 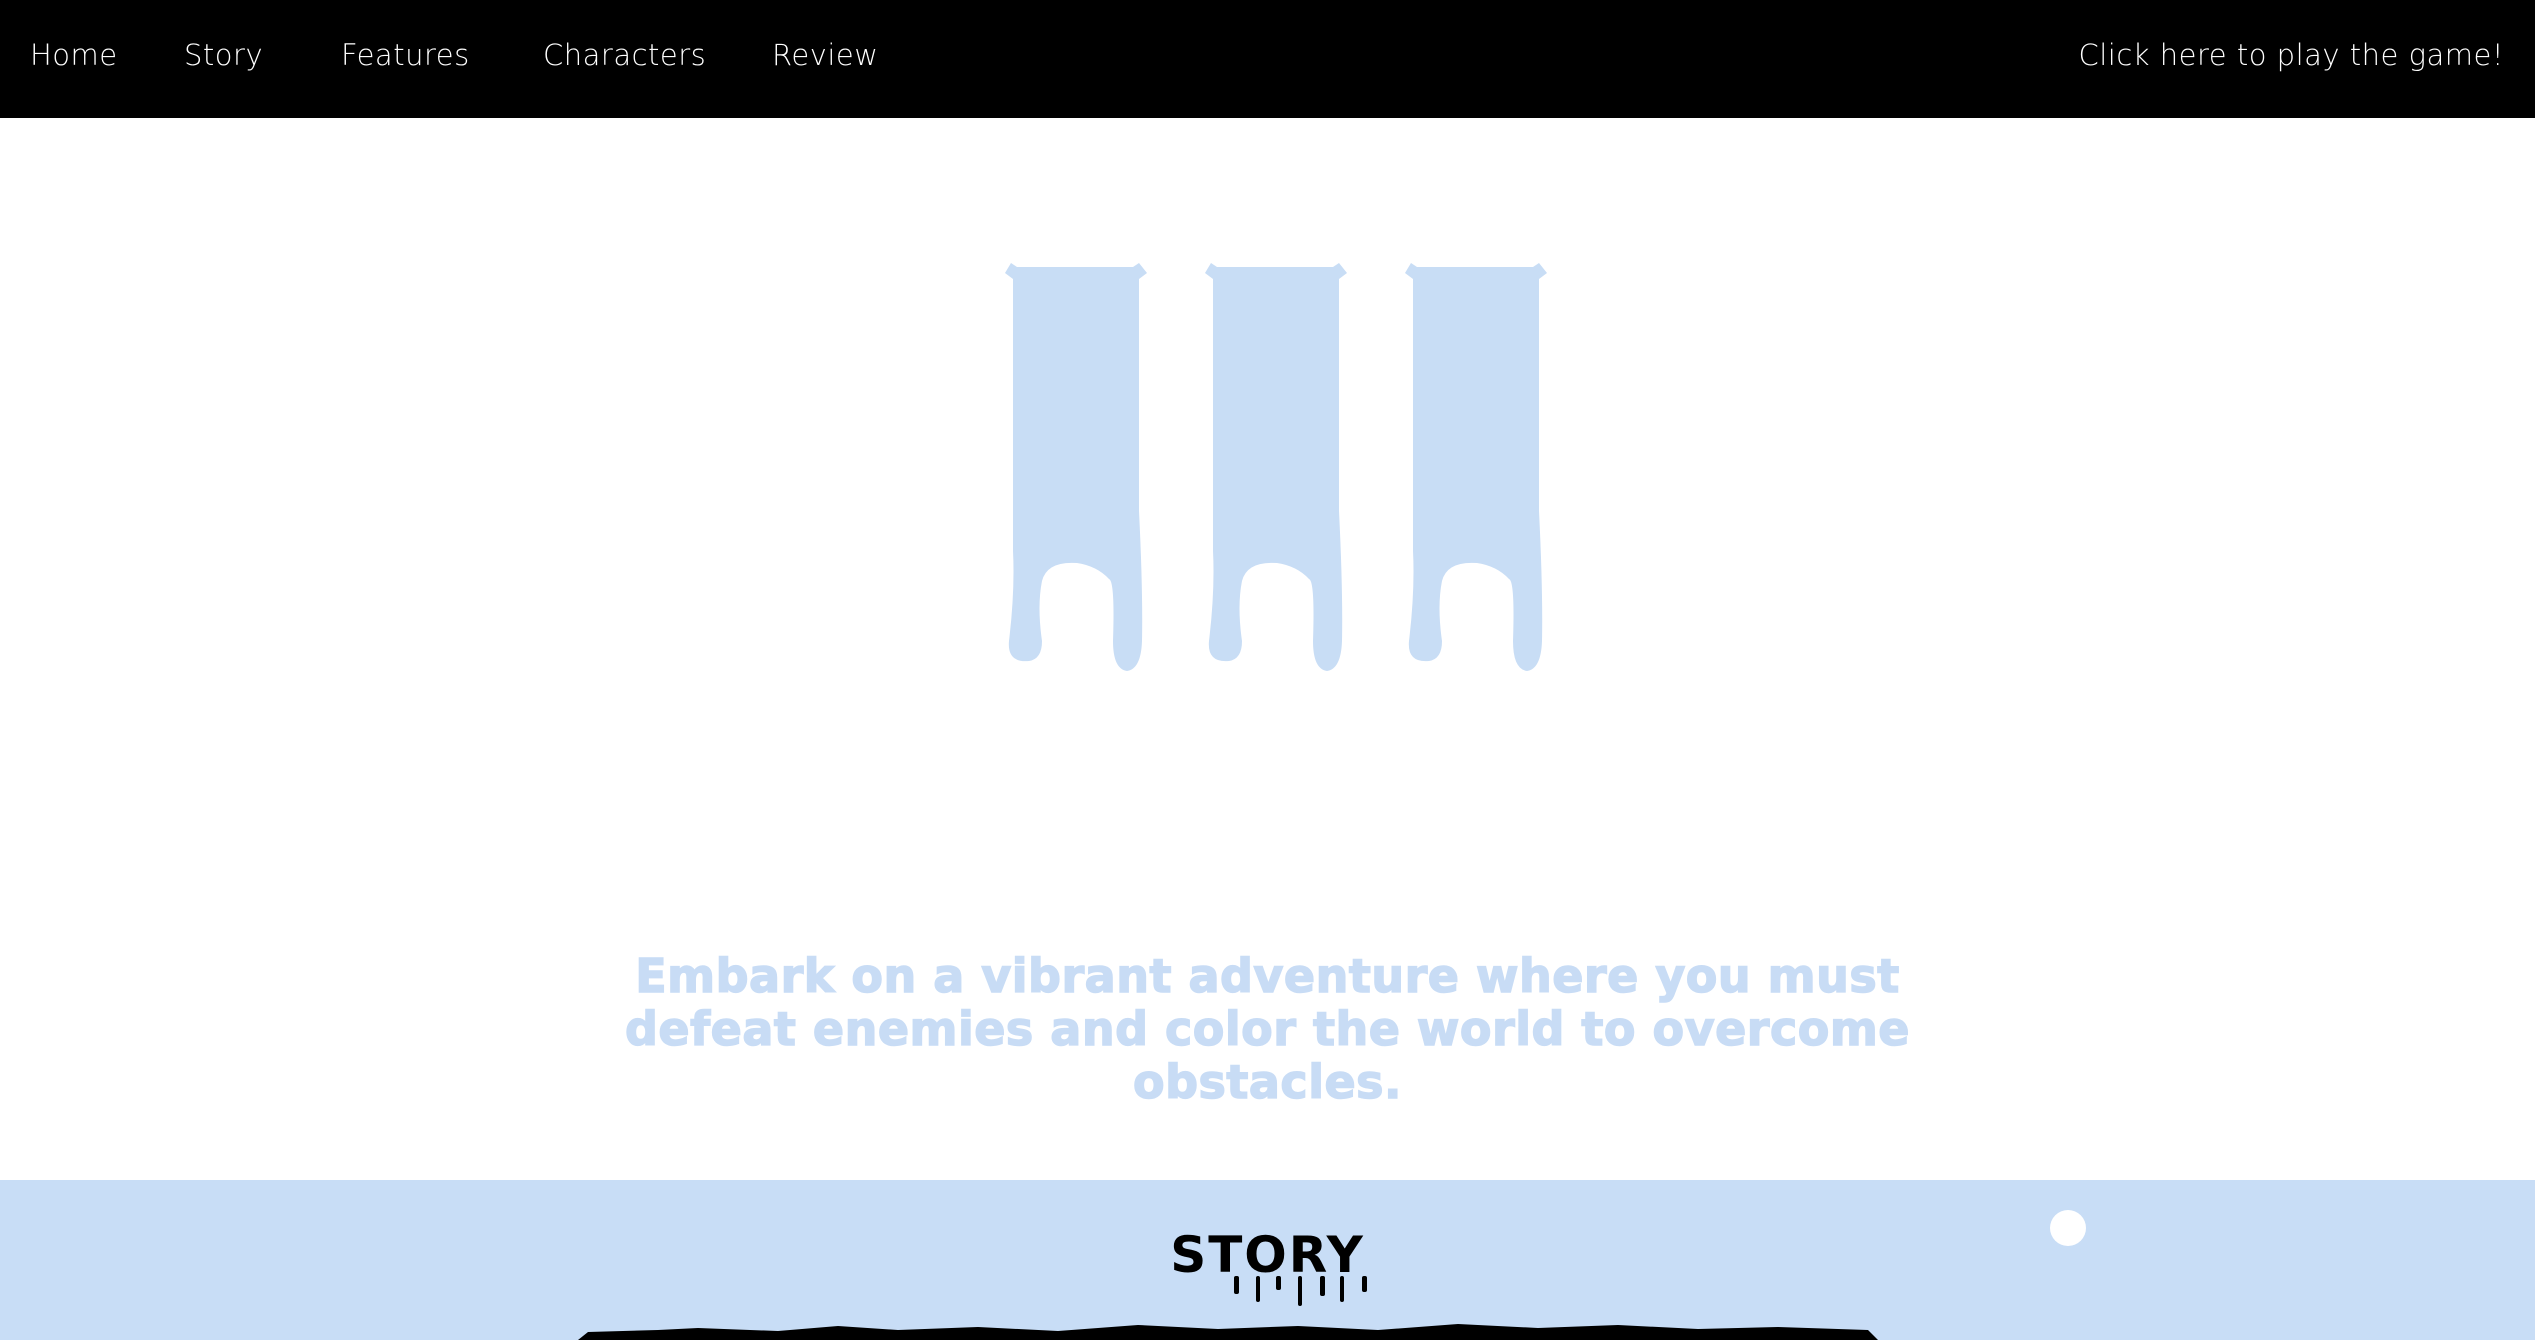 What do you see at coordinates (1276, 467) in the screenshot?
I see `triple-drip-logo-icon` at bounding box center [1276, 467].